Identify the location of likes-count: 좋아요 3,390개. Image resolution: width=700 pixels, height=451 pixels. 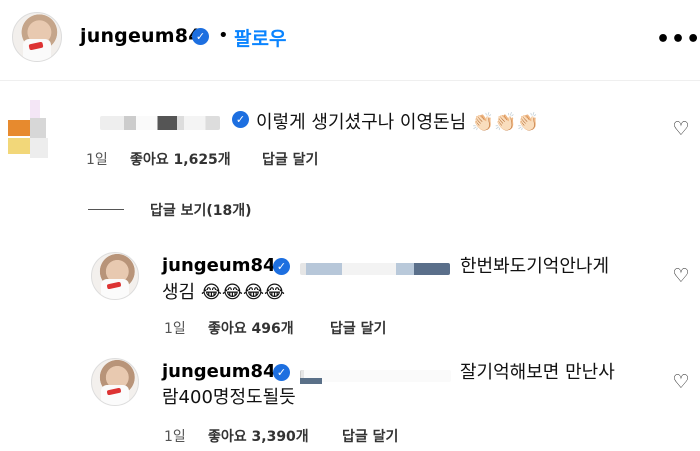
(258, 437).